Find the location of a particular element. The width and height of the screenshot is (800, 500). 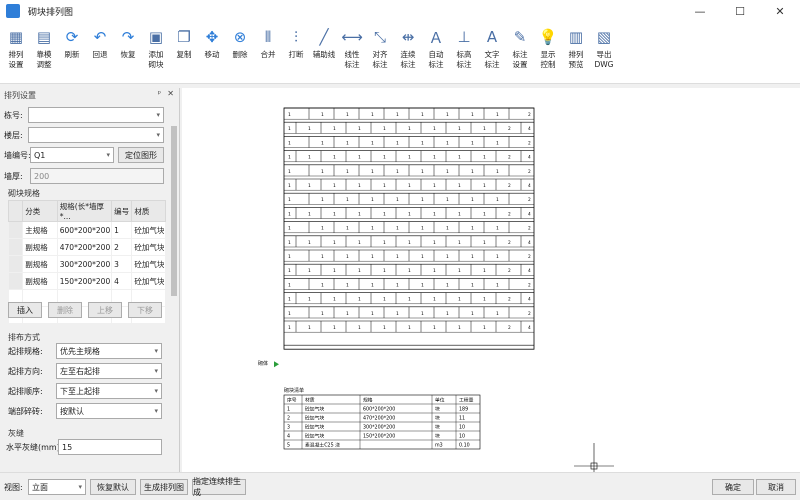

start-spec-combo: 优先主规格 ▾ is located at coordinates (109, 351).